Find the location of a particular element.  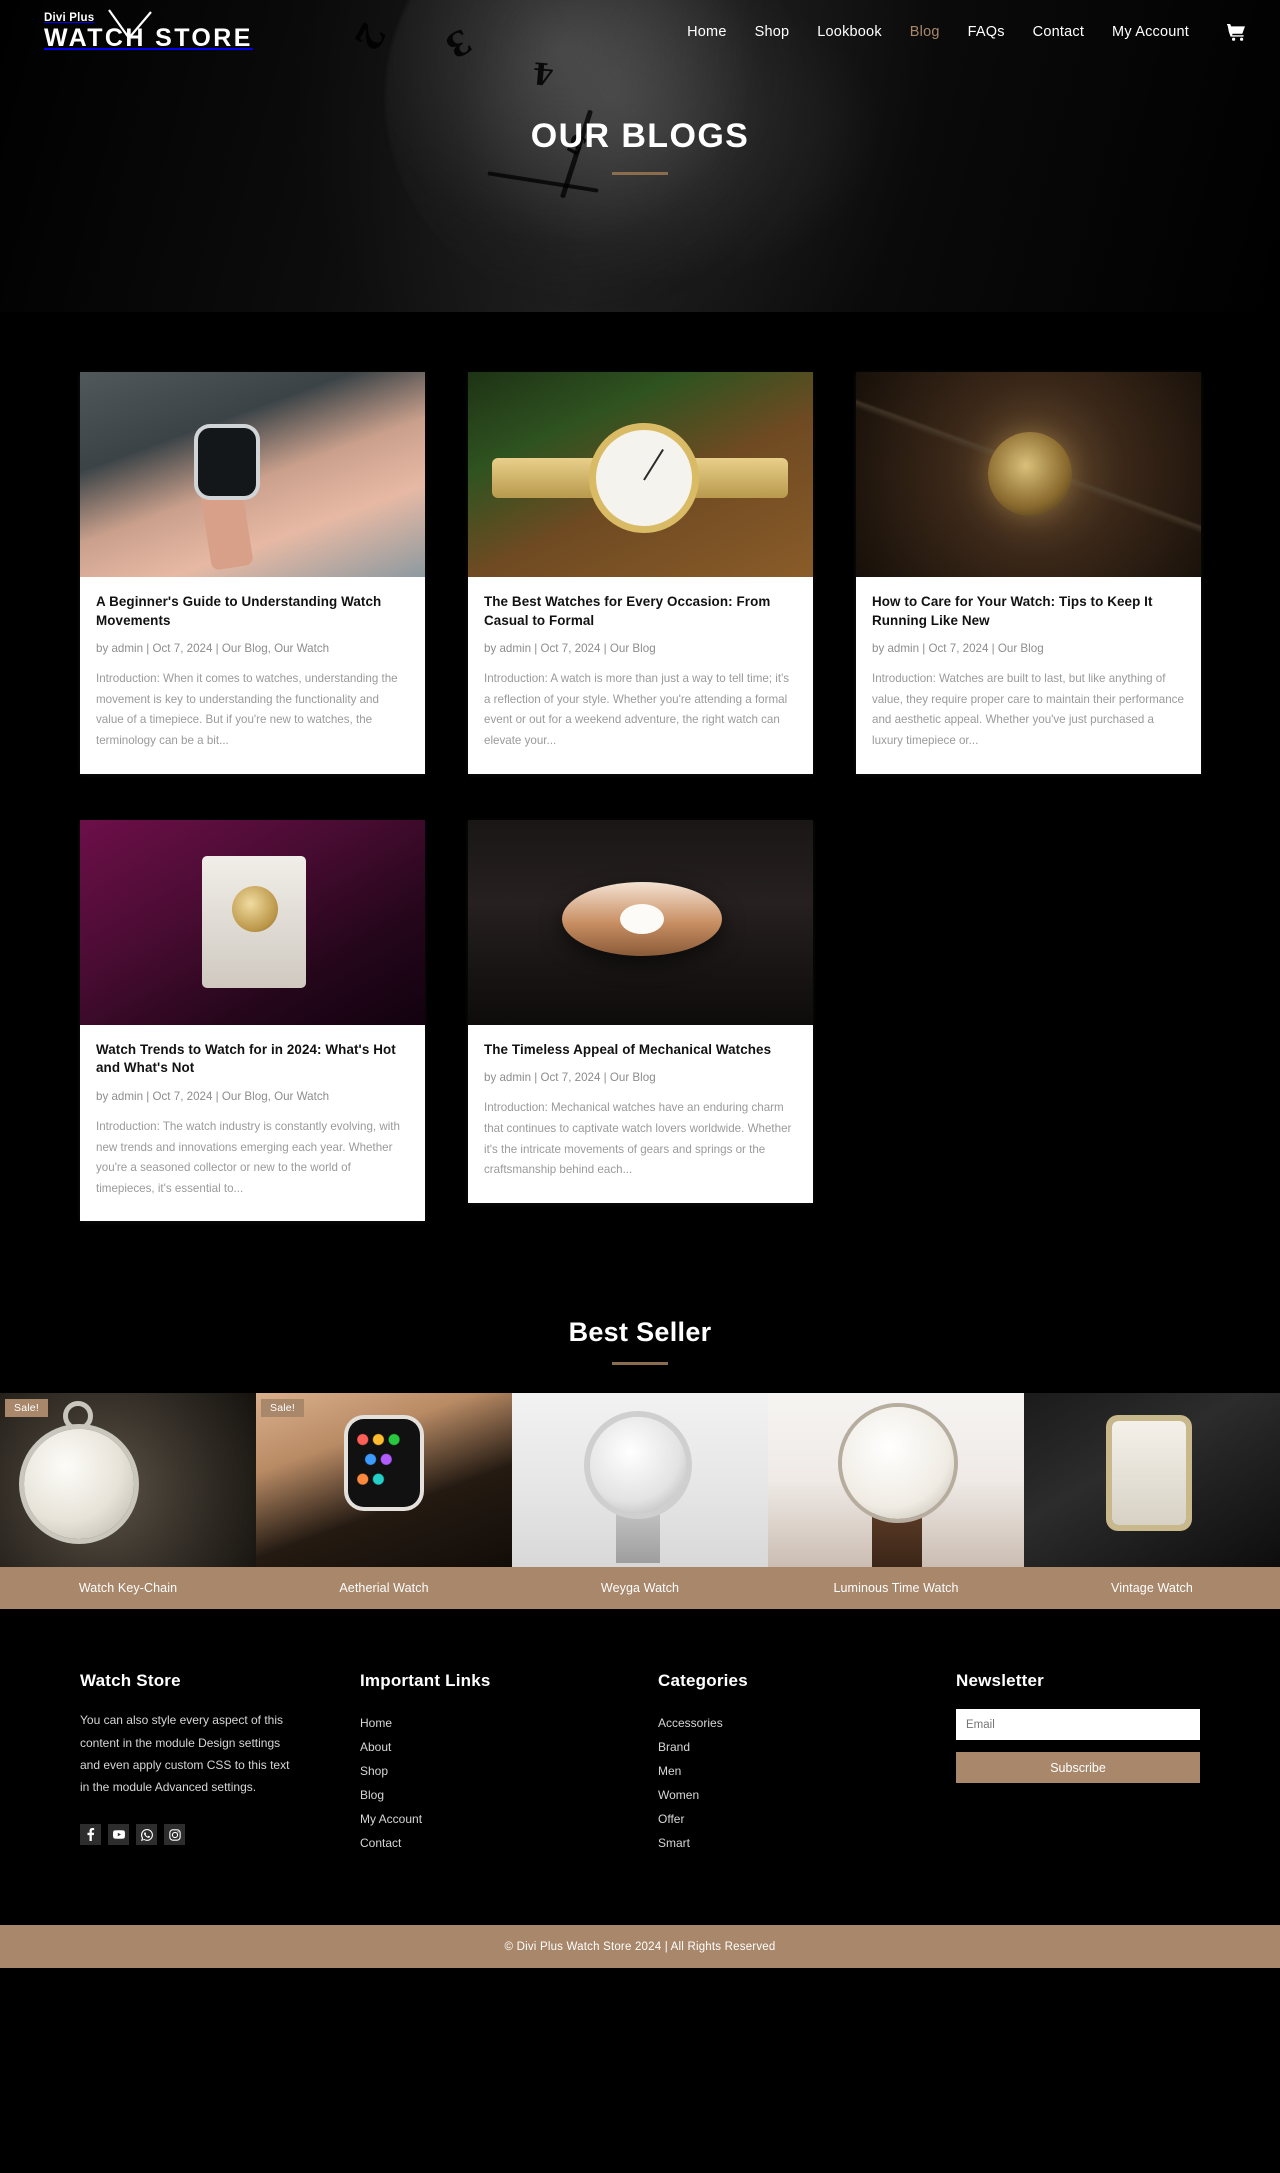

product-name: Watch Key-Chain is located at coordinates (128, 1588).